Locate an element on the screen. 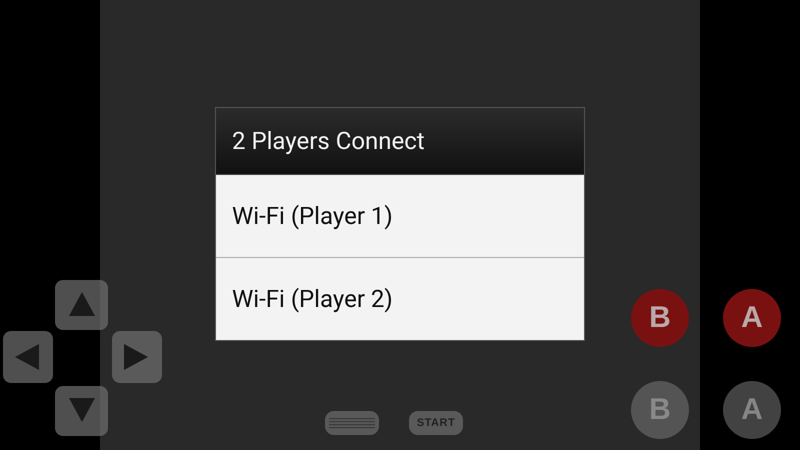  game-button: A is located at coordinates (752, 318).